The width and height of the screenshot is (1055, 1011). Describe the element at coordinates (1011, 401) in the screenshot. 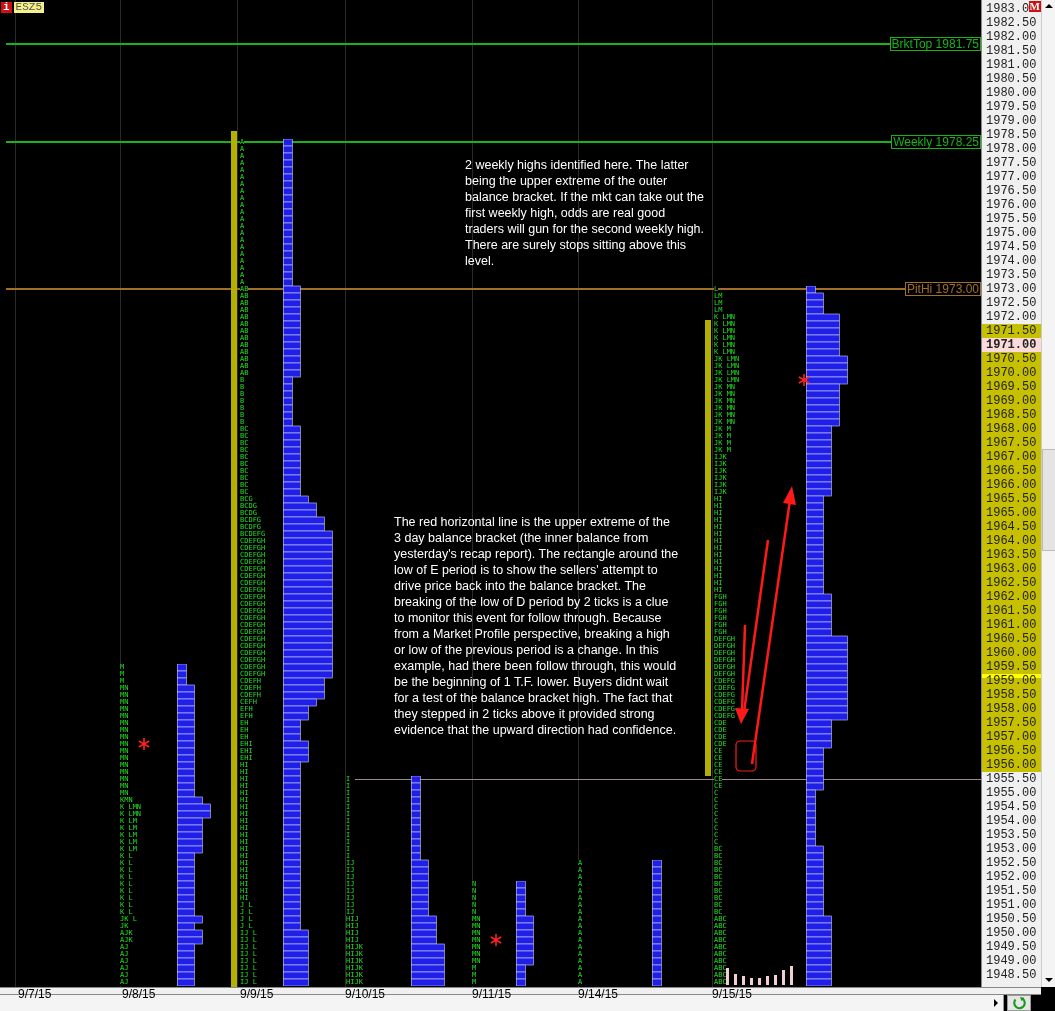

I see `price-label: 1969.00` at that location.